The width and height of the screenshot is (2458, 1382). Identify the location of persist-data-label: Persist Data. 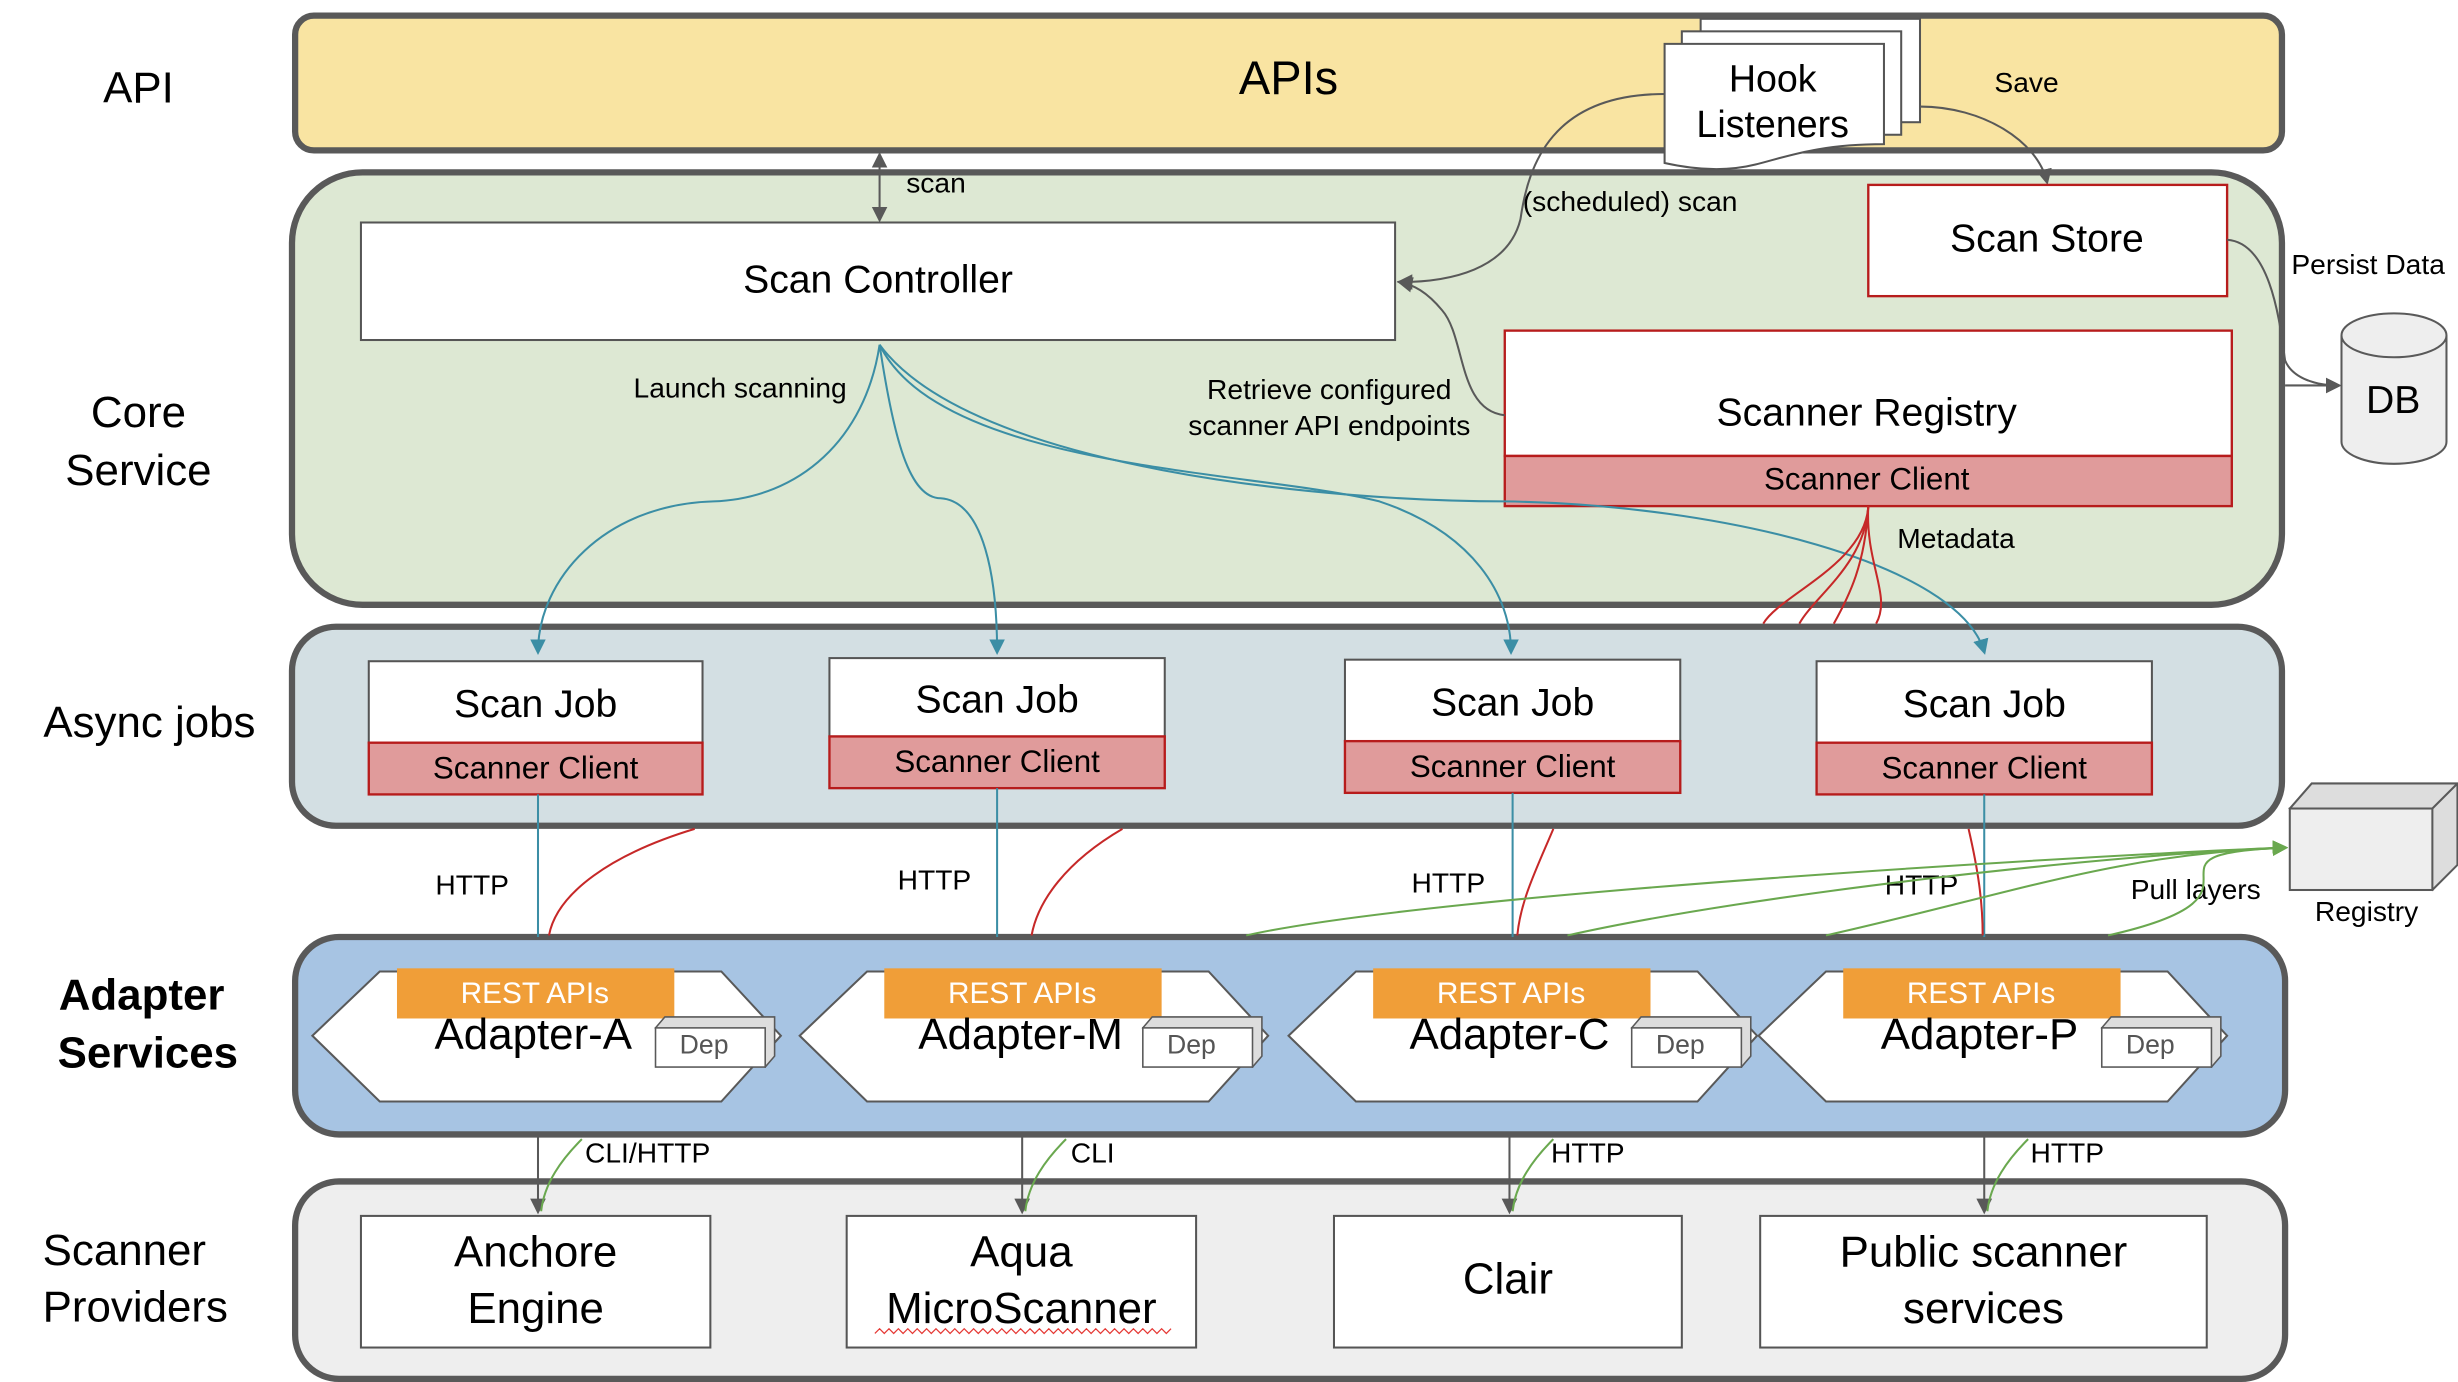
(2368, 264).